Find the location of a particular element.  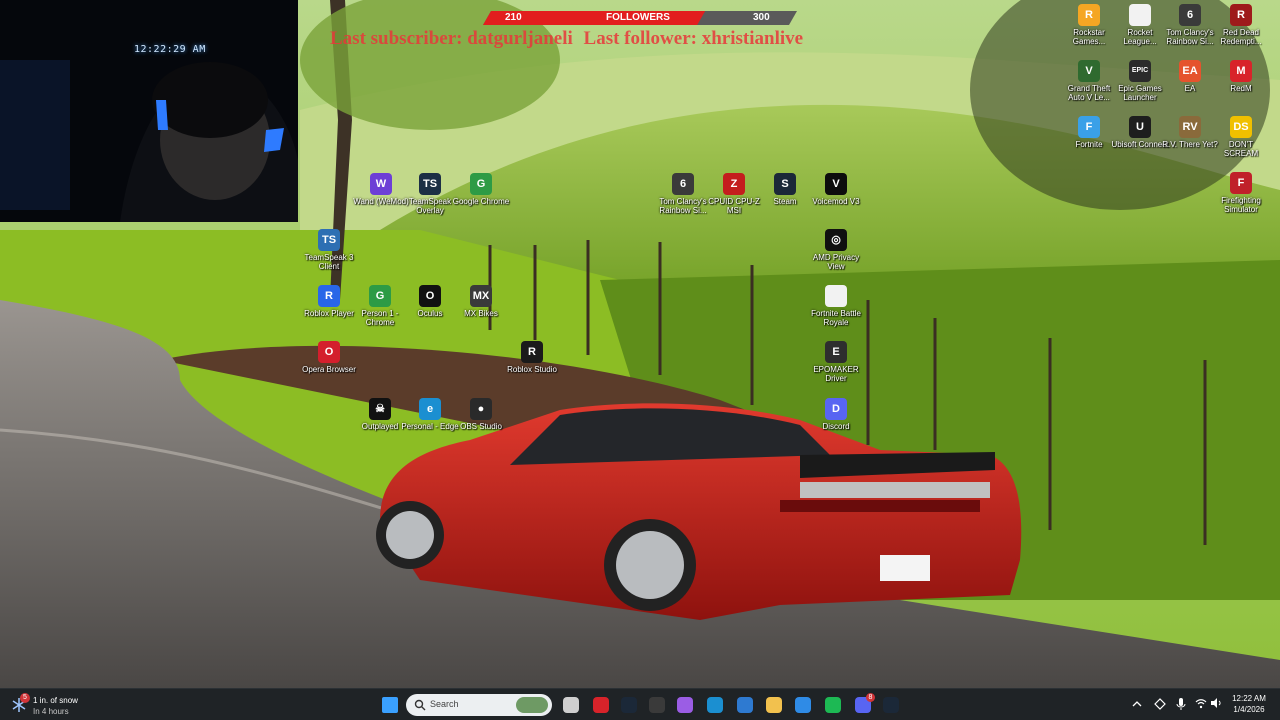

fortnite-icon: F is located at coordinates (1089, 127).